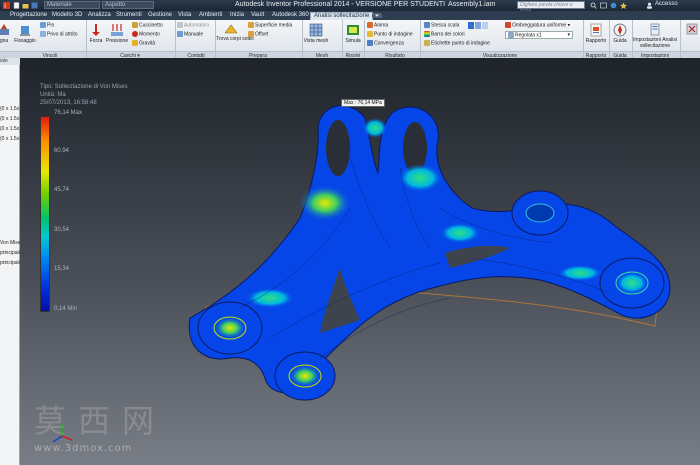  Describe the element at coordinates (99, 15) in the screenshot. I see `tab-analizza: Analizza` at that location.